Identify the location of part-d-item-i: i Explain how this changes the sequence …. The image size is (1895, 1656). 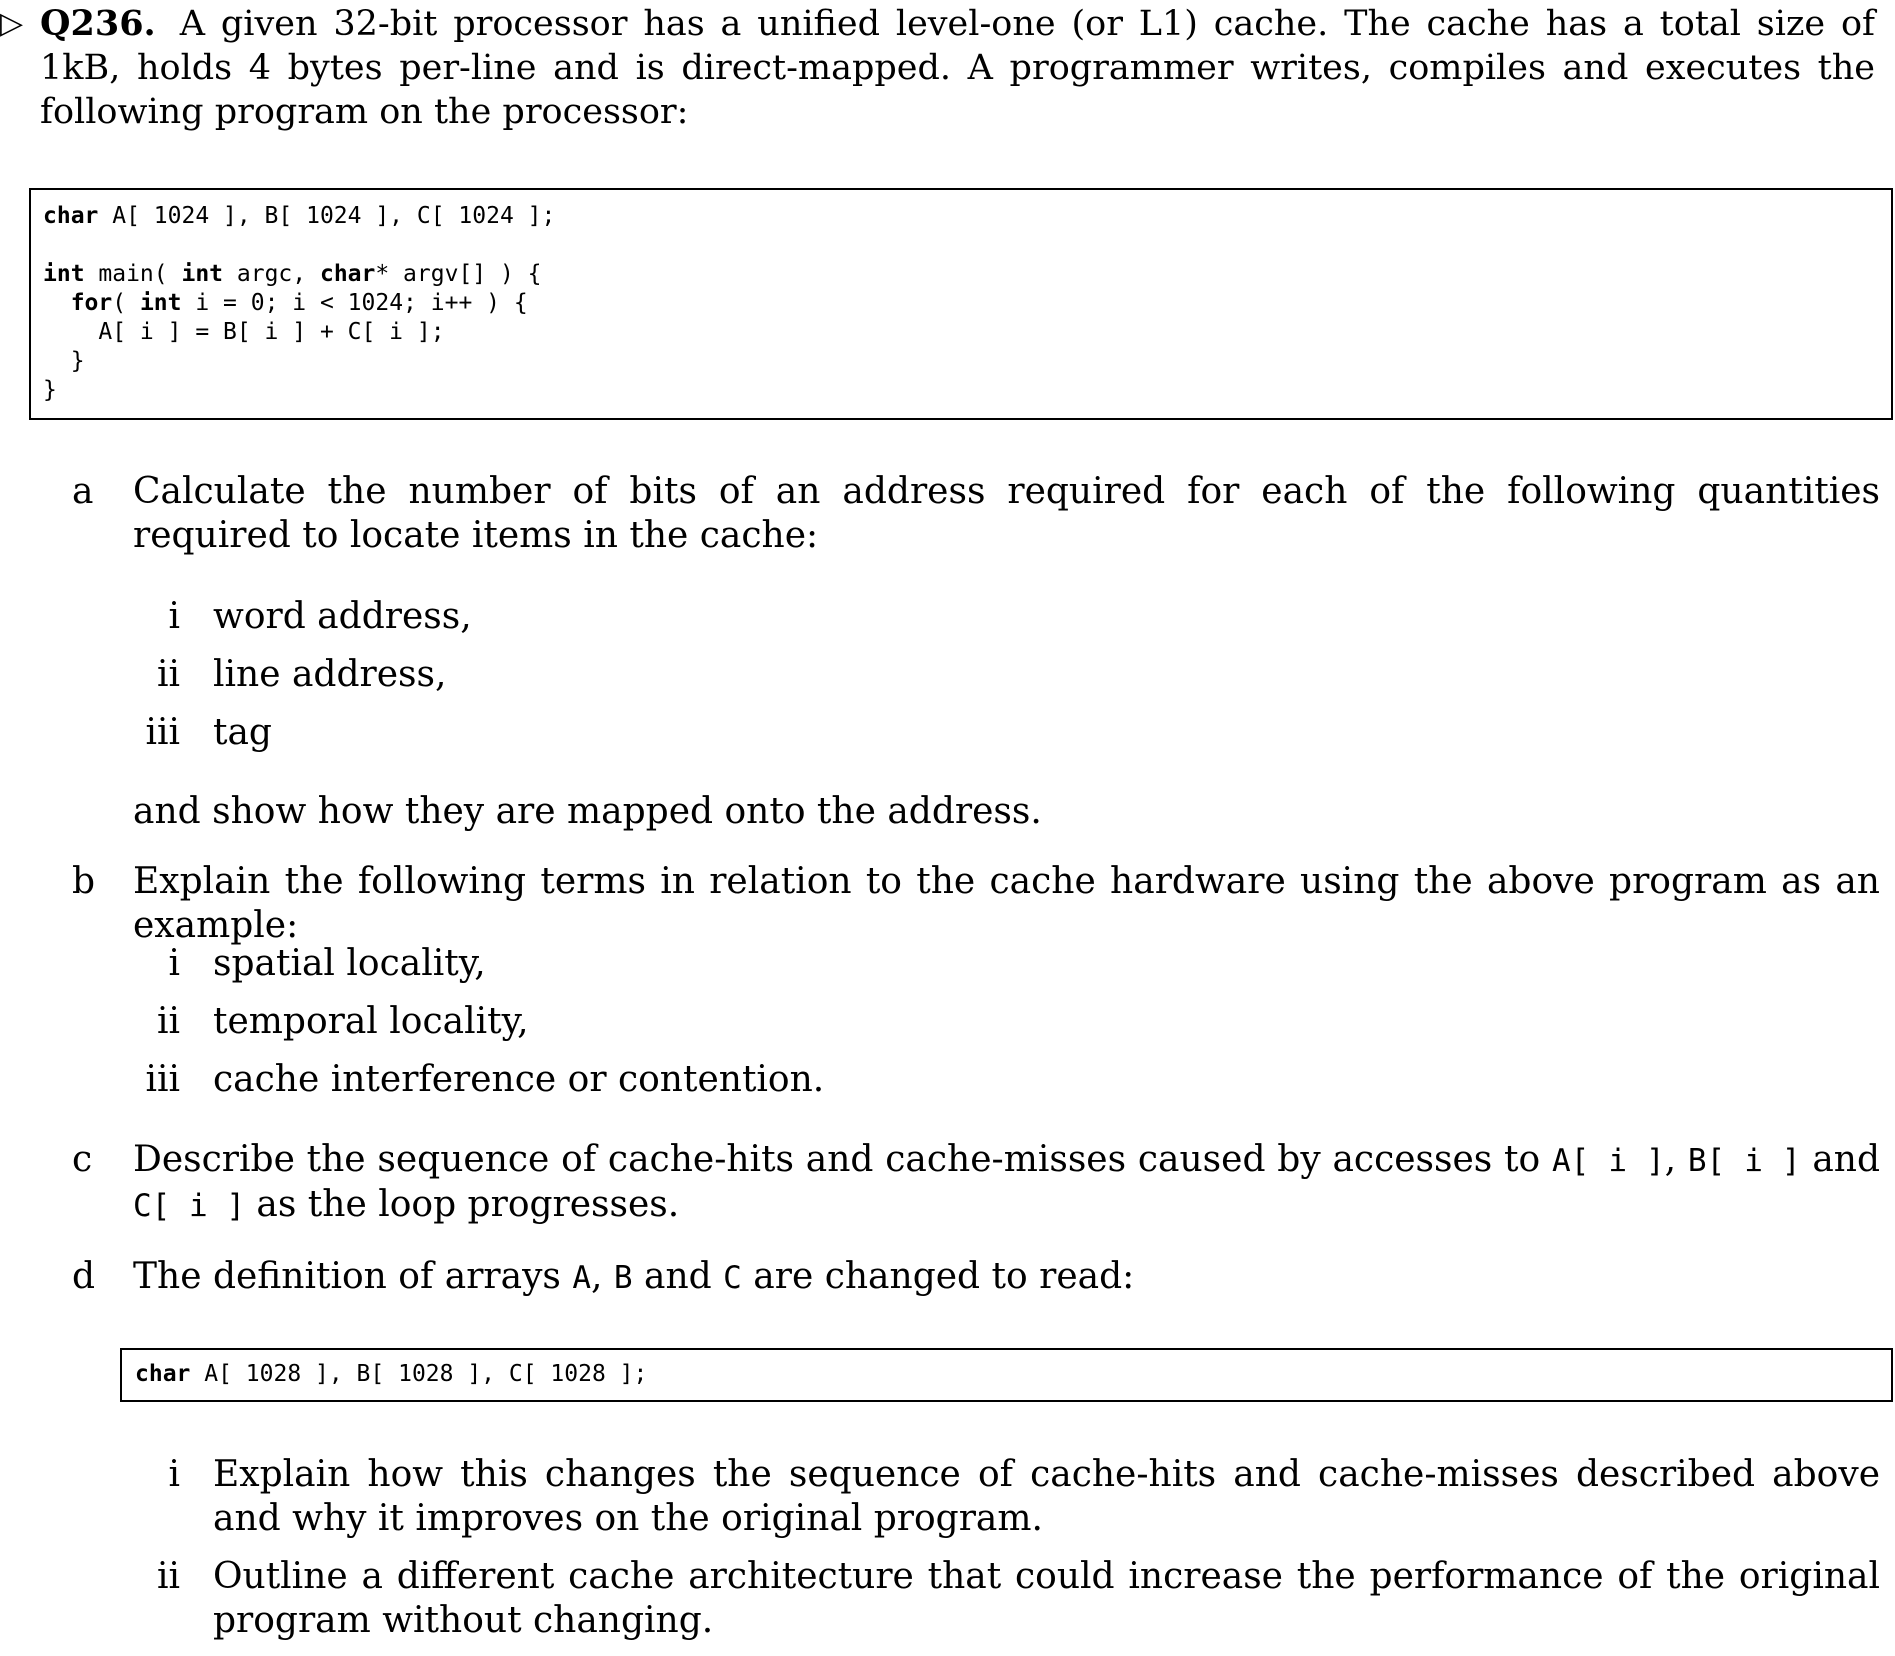
(940, 1497).